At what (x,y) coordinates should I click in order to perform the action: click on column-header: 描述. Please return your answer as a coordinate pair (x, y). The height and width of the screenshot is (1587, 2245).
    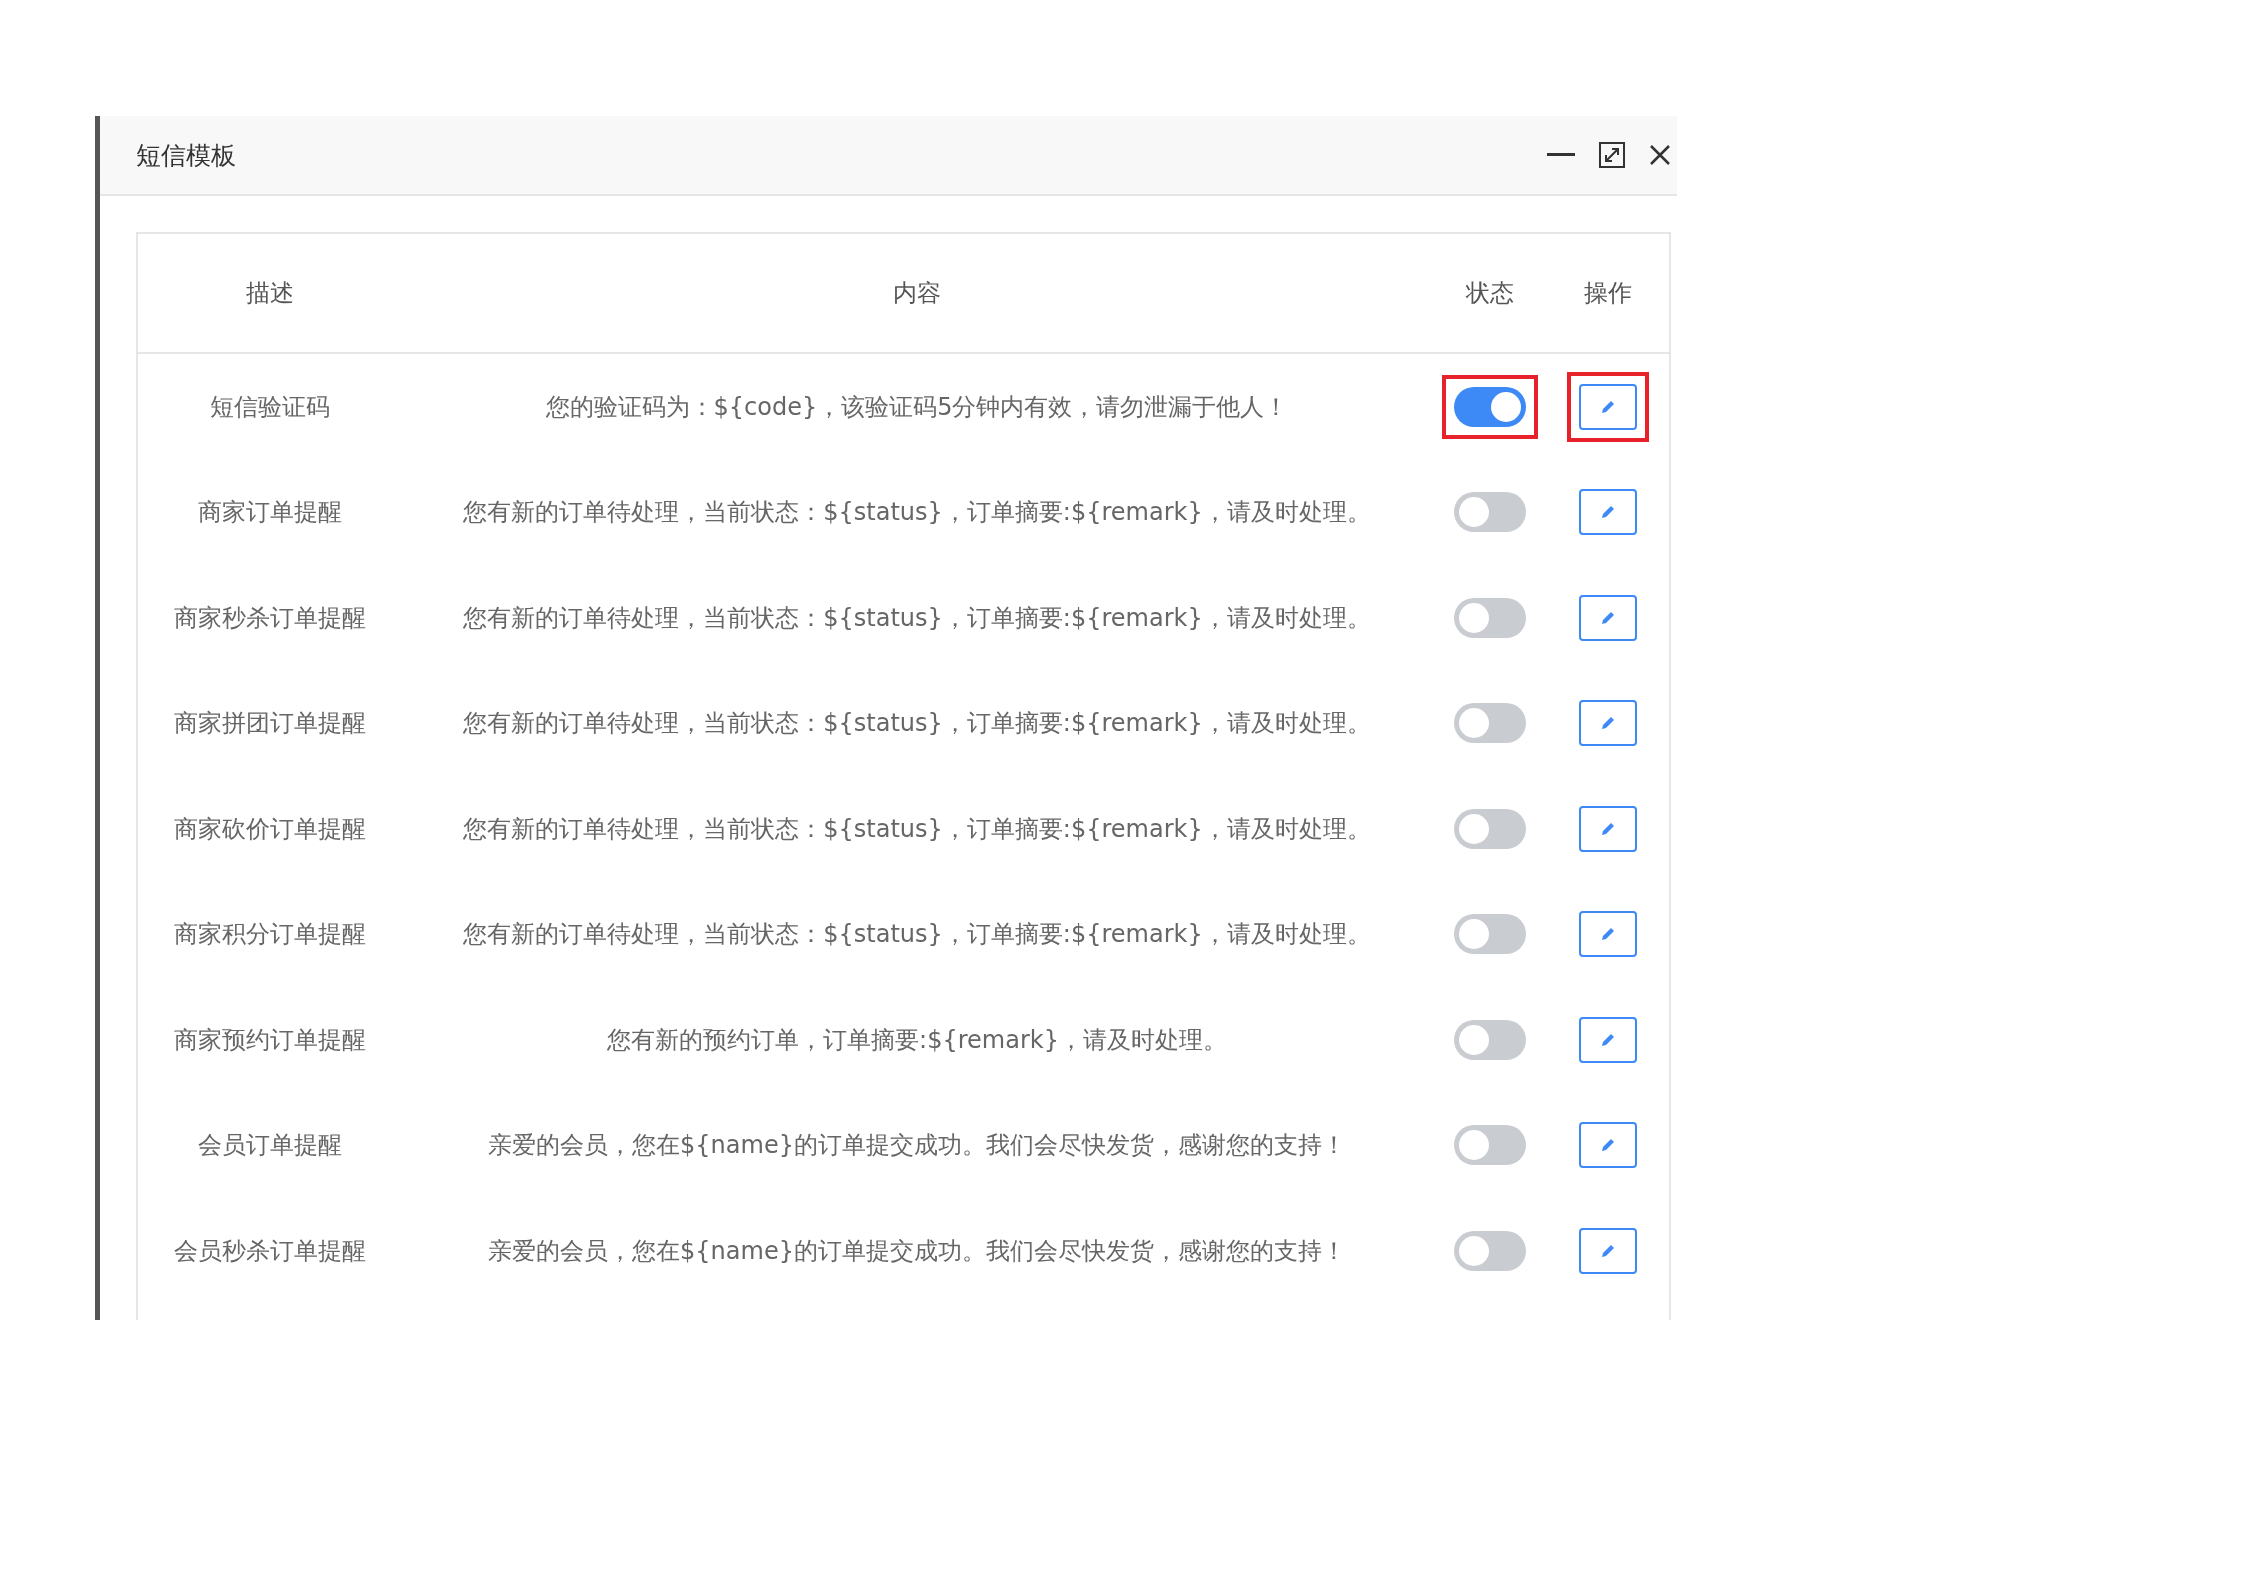
    Looking at the image, I should click on (270, 293).